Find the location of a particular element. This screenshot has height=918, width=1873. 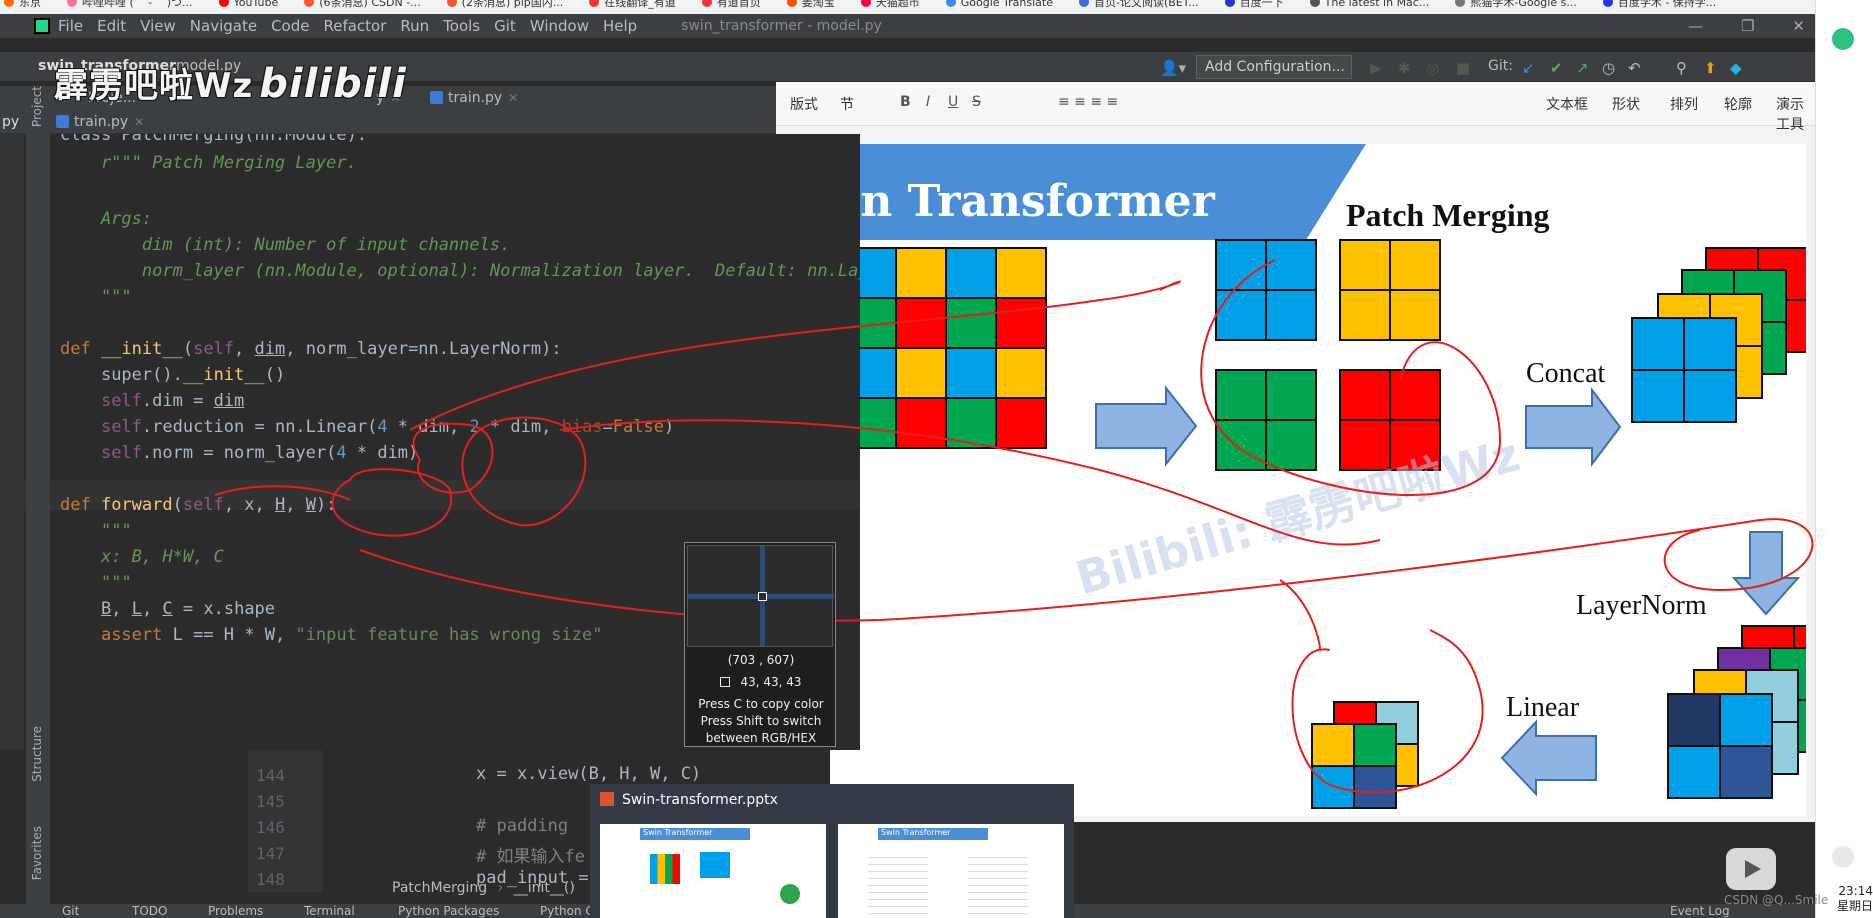

ribbon-presenter: 演示工具 is located at coordinates (1795, 114).